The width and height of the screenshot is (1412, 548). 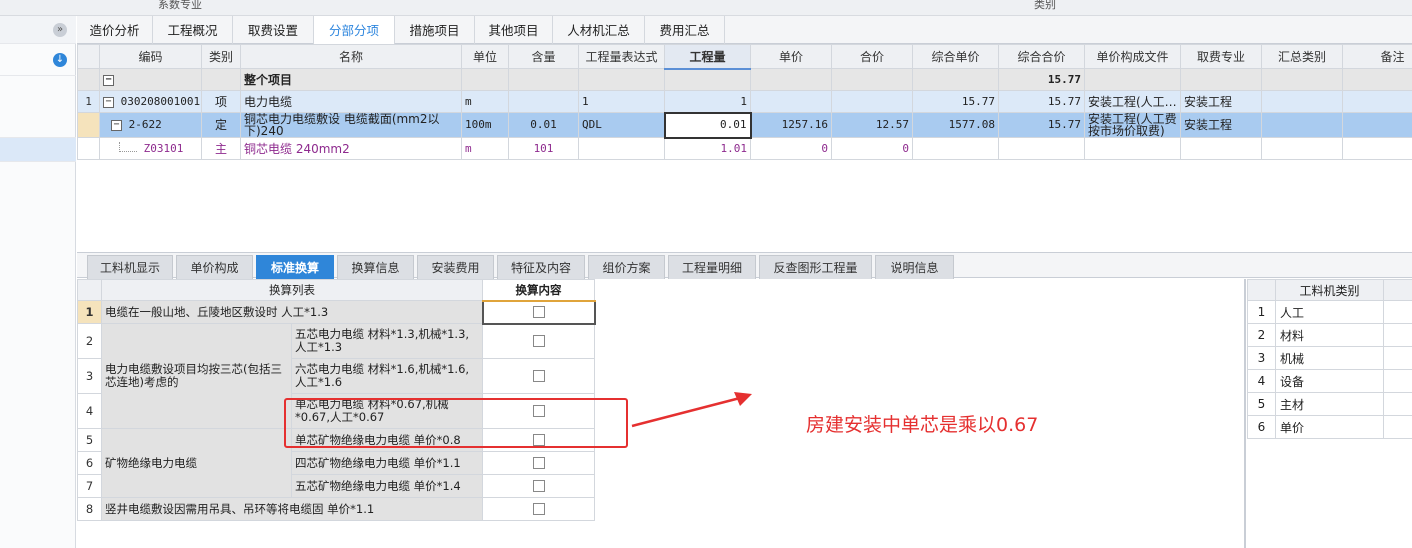 I want to click on tab-features: 特征及内容, so click(x=541, y=267).